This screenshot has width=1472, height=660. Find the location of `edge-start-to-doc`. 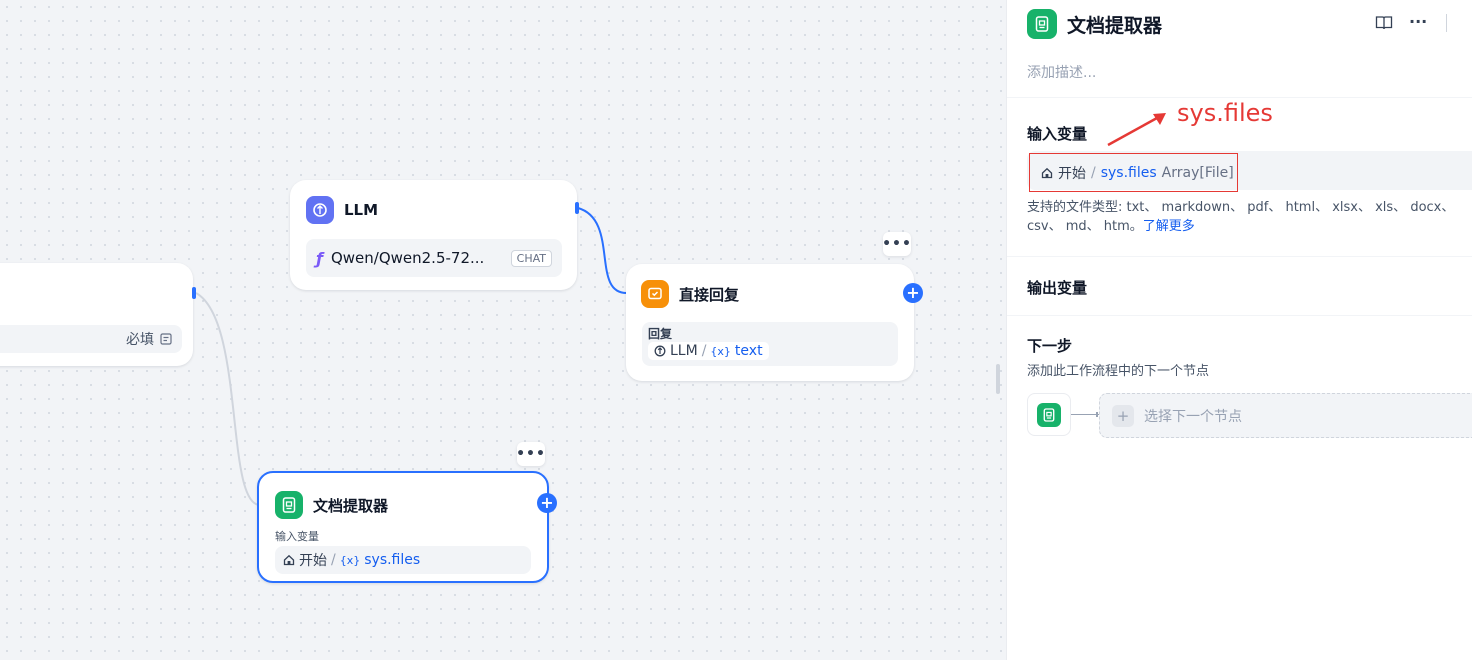

edge-start-to-doc is located at coordinates (228, 399).